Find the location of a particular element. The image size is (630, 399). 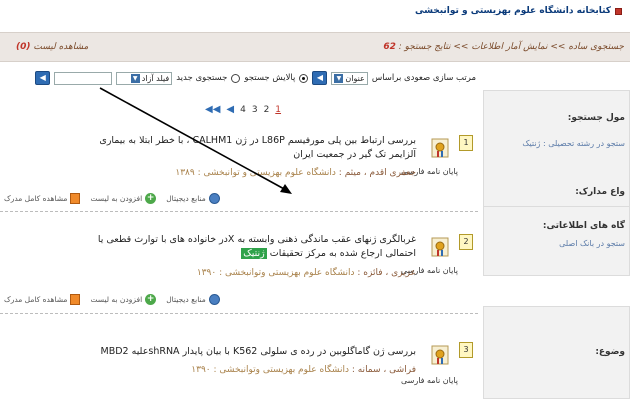

author-name: عزیزی ، فائزه : is located at coordinates (386, 273).